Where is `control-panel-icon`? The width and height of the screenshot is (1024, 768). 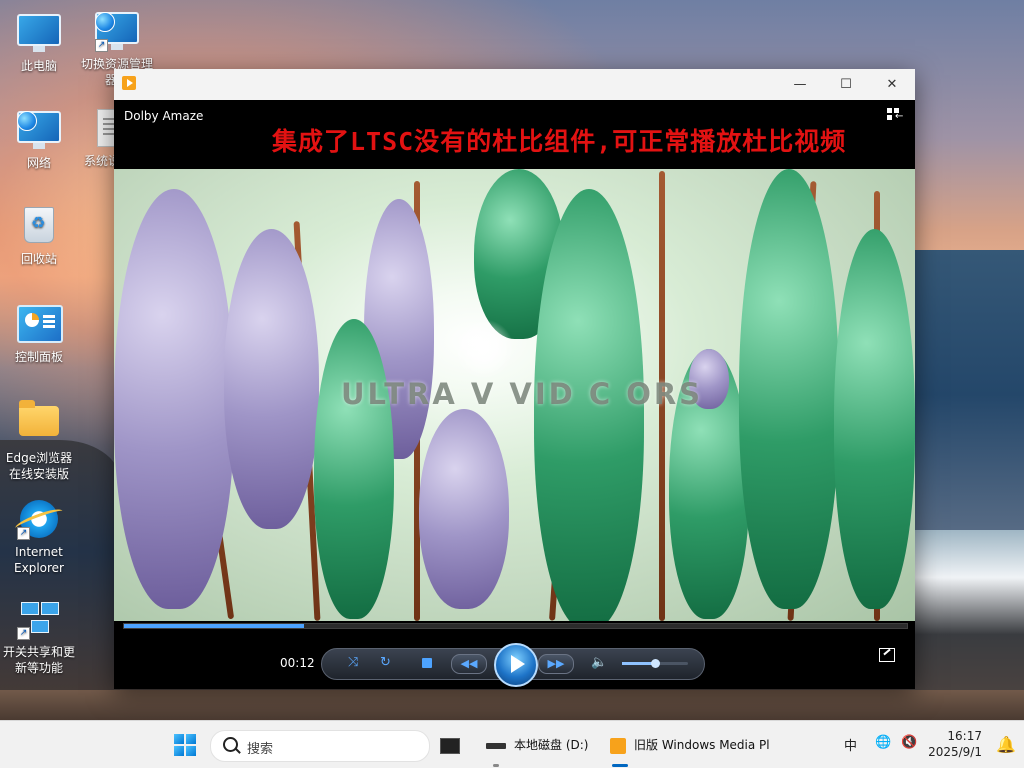
control-panel-icon is located at coordinates (40, 324).